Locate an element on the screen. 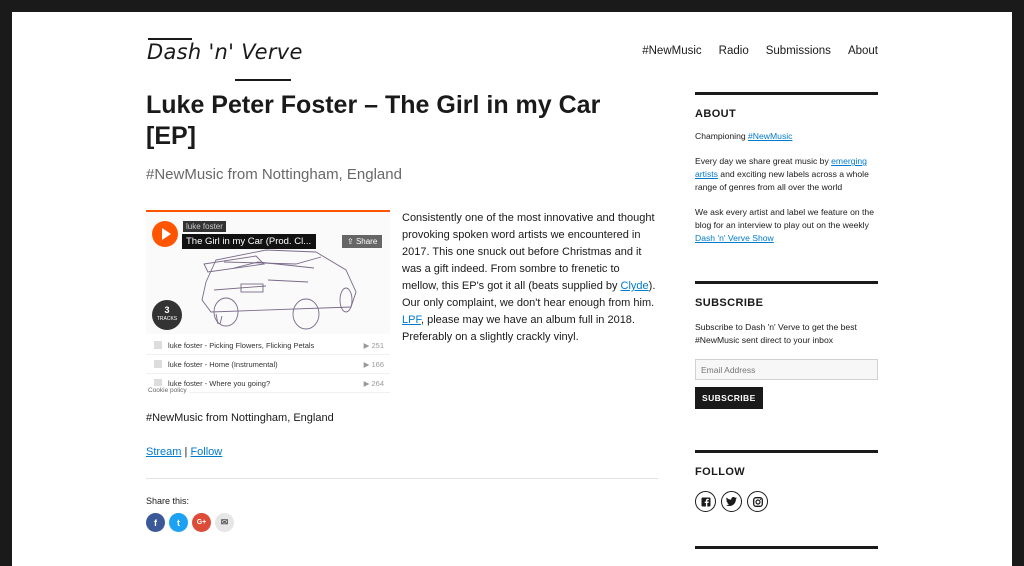  play-count-value: 166 is located at coordinates (377, 364).